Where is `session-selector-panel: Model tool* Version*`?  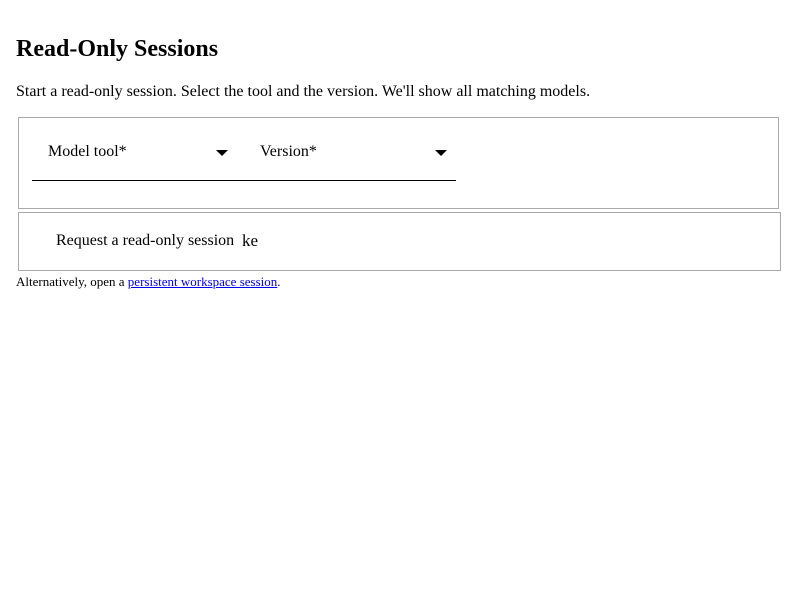
session-selector-panel: Model tool* Version* is located at coordinates (398, 163).